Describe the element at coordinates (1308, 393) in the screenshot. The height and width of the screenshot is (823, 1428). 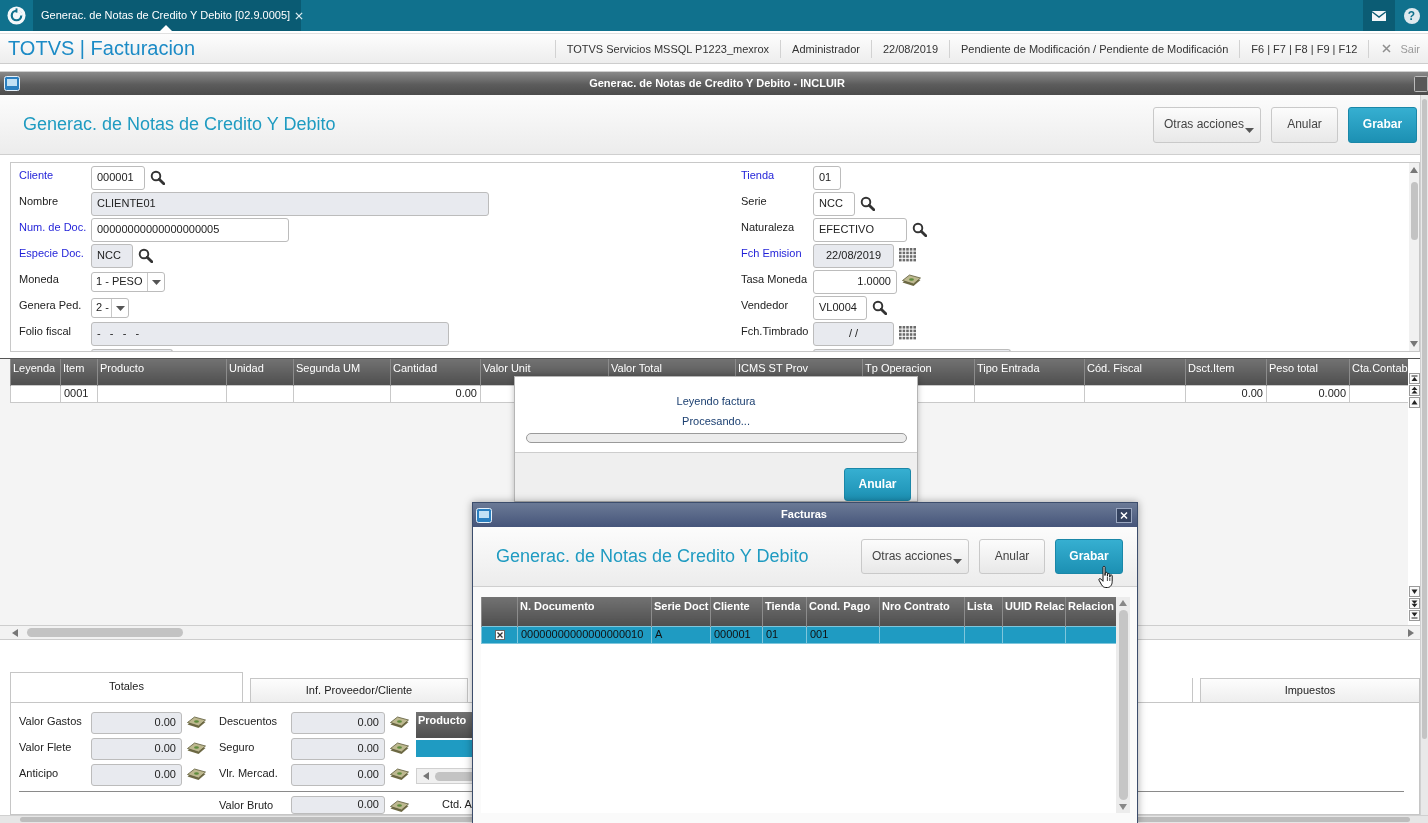
I see `table-cell: 0.000` at that location.